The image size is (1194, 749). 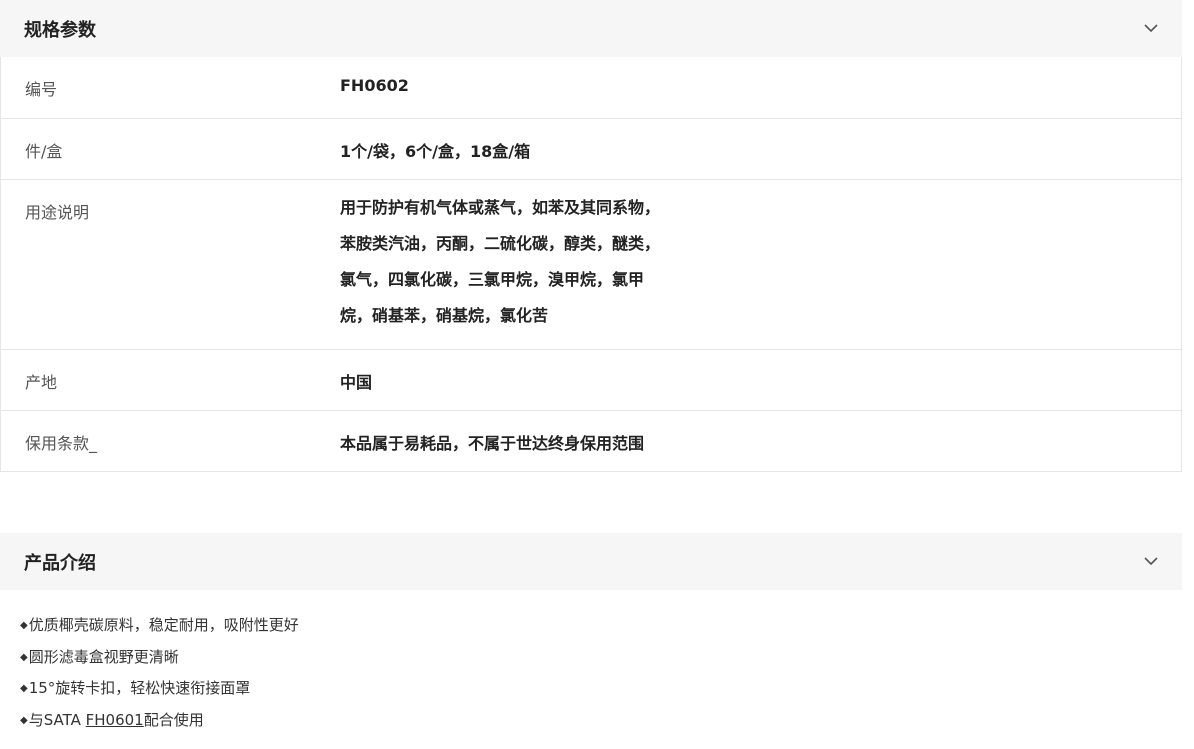 I want to click on specs-section-header: 规格参数, so click(x=591, y=28).